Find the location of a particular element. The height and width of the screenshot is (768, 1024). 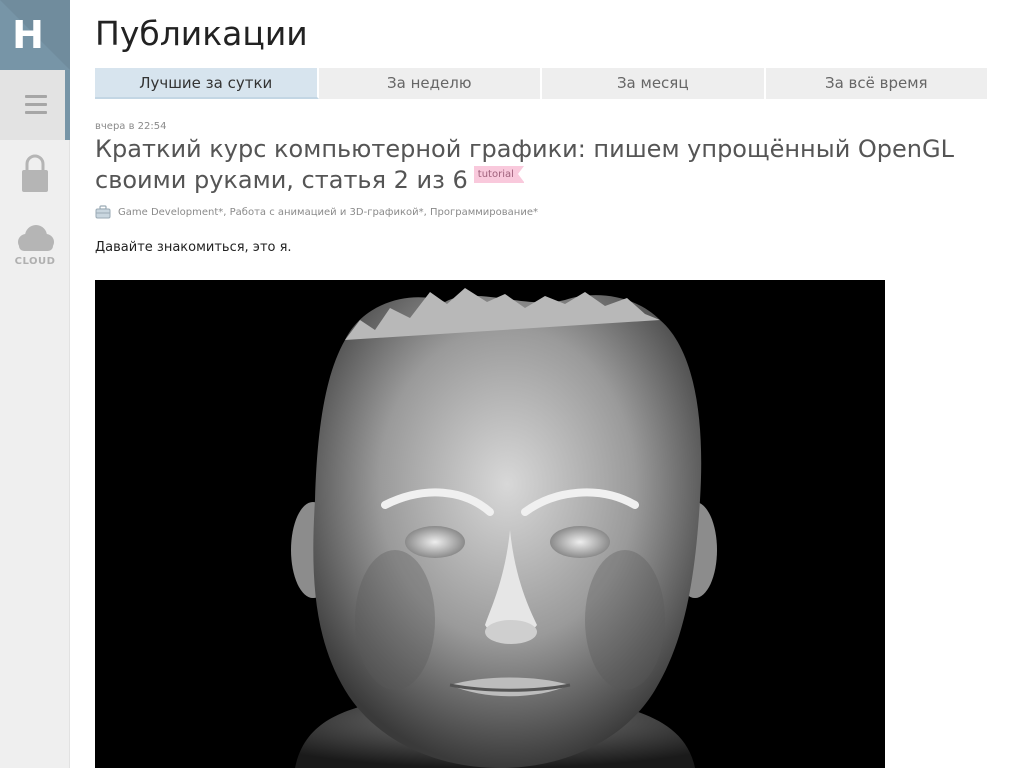

cloud-label: CLOUD is located at coordinates (35, 261).